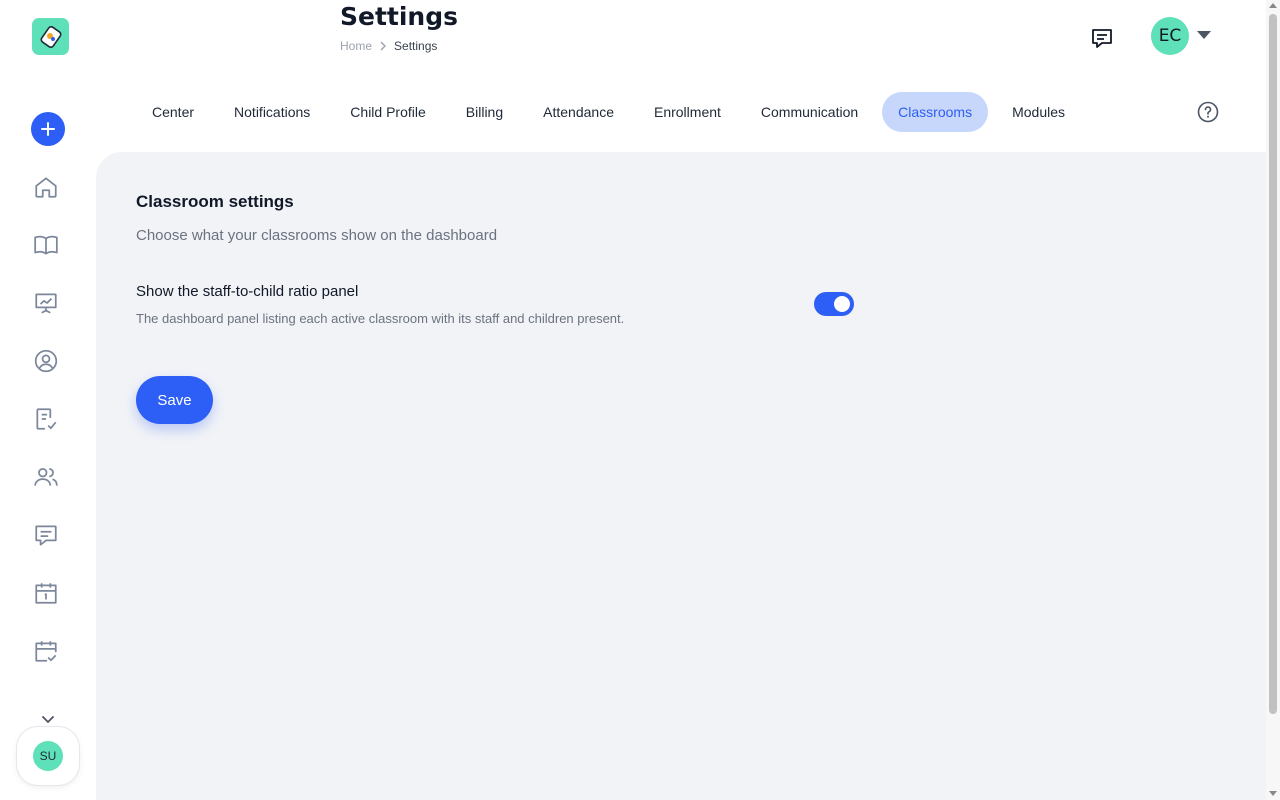 This screenshot has width=1280, height=800. I want to click on ratio-panel-toggle, so click(834, 304).